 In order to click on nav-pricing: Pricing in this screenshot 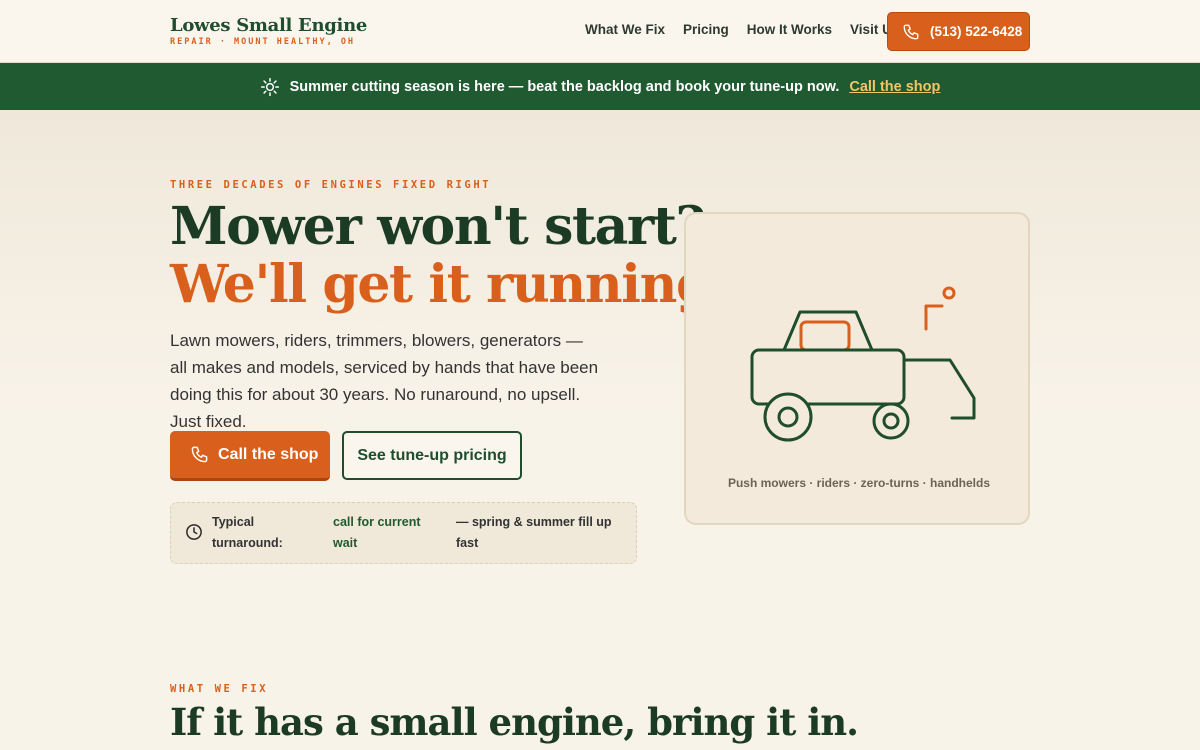, I will do `click(706, 30)`.